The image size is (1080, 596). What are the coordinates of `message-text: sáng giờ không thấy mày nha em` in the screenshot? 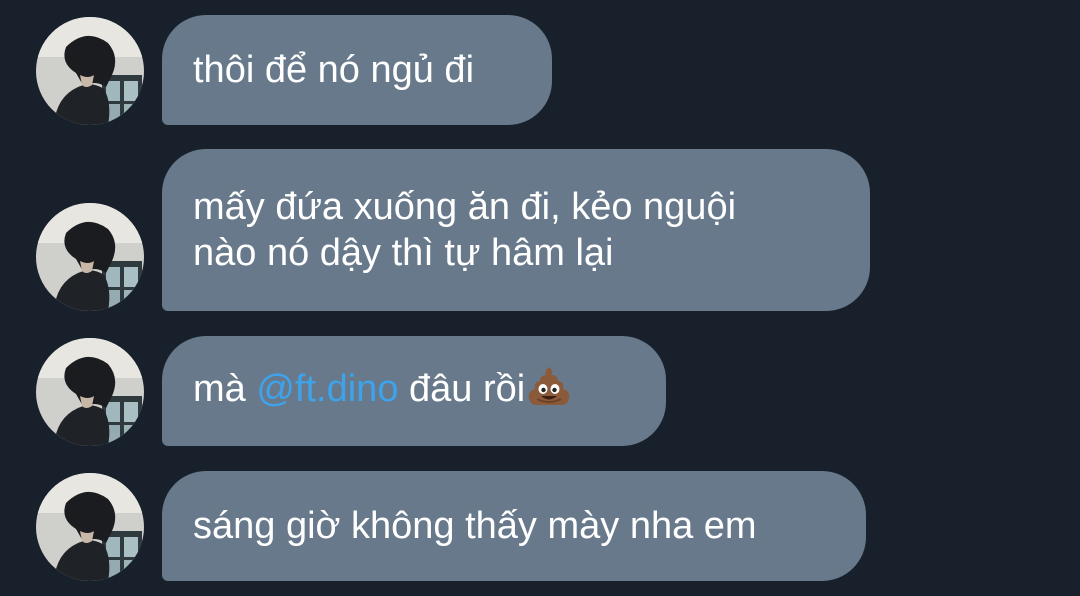 It's located at (475, 526).